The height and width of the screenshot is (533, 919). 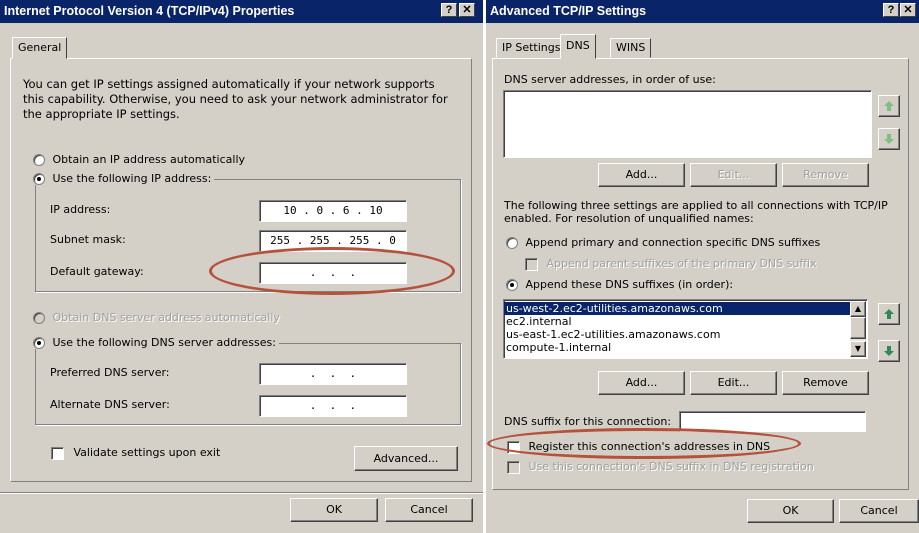 I want to click on suffix-down-button, so click(x=889, y=351).